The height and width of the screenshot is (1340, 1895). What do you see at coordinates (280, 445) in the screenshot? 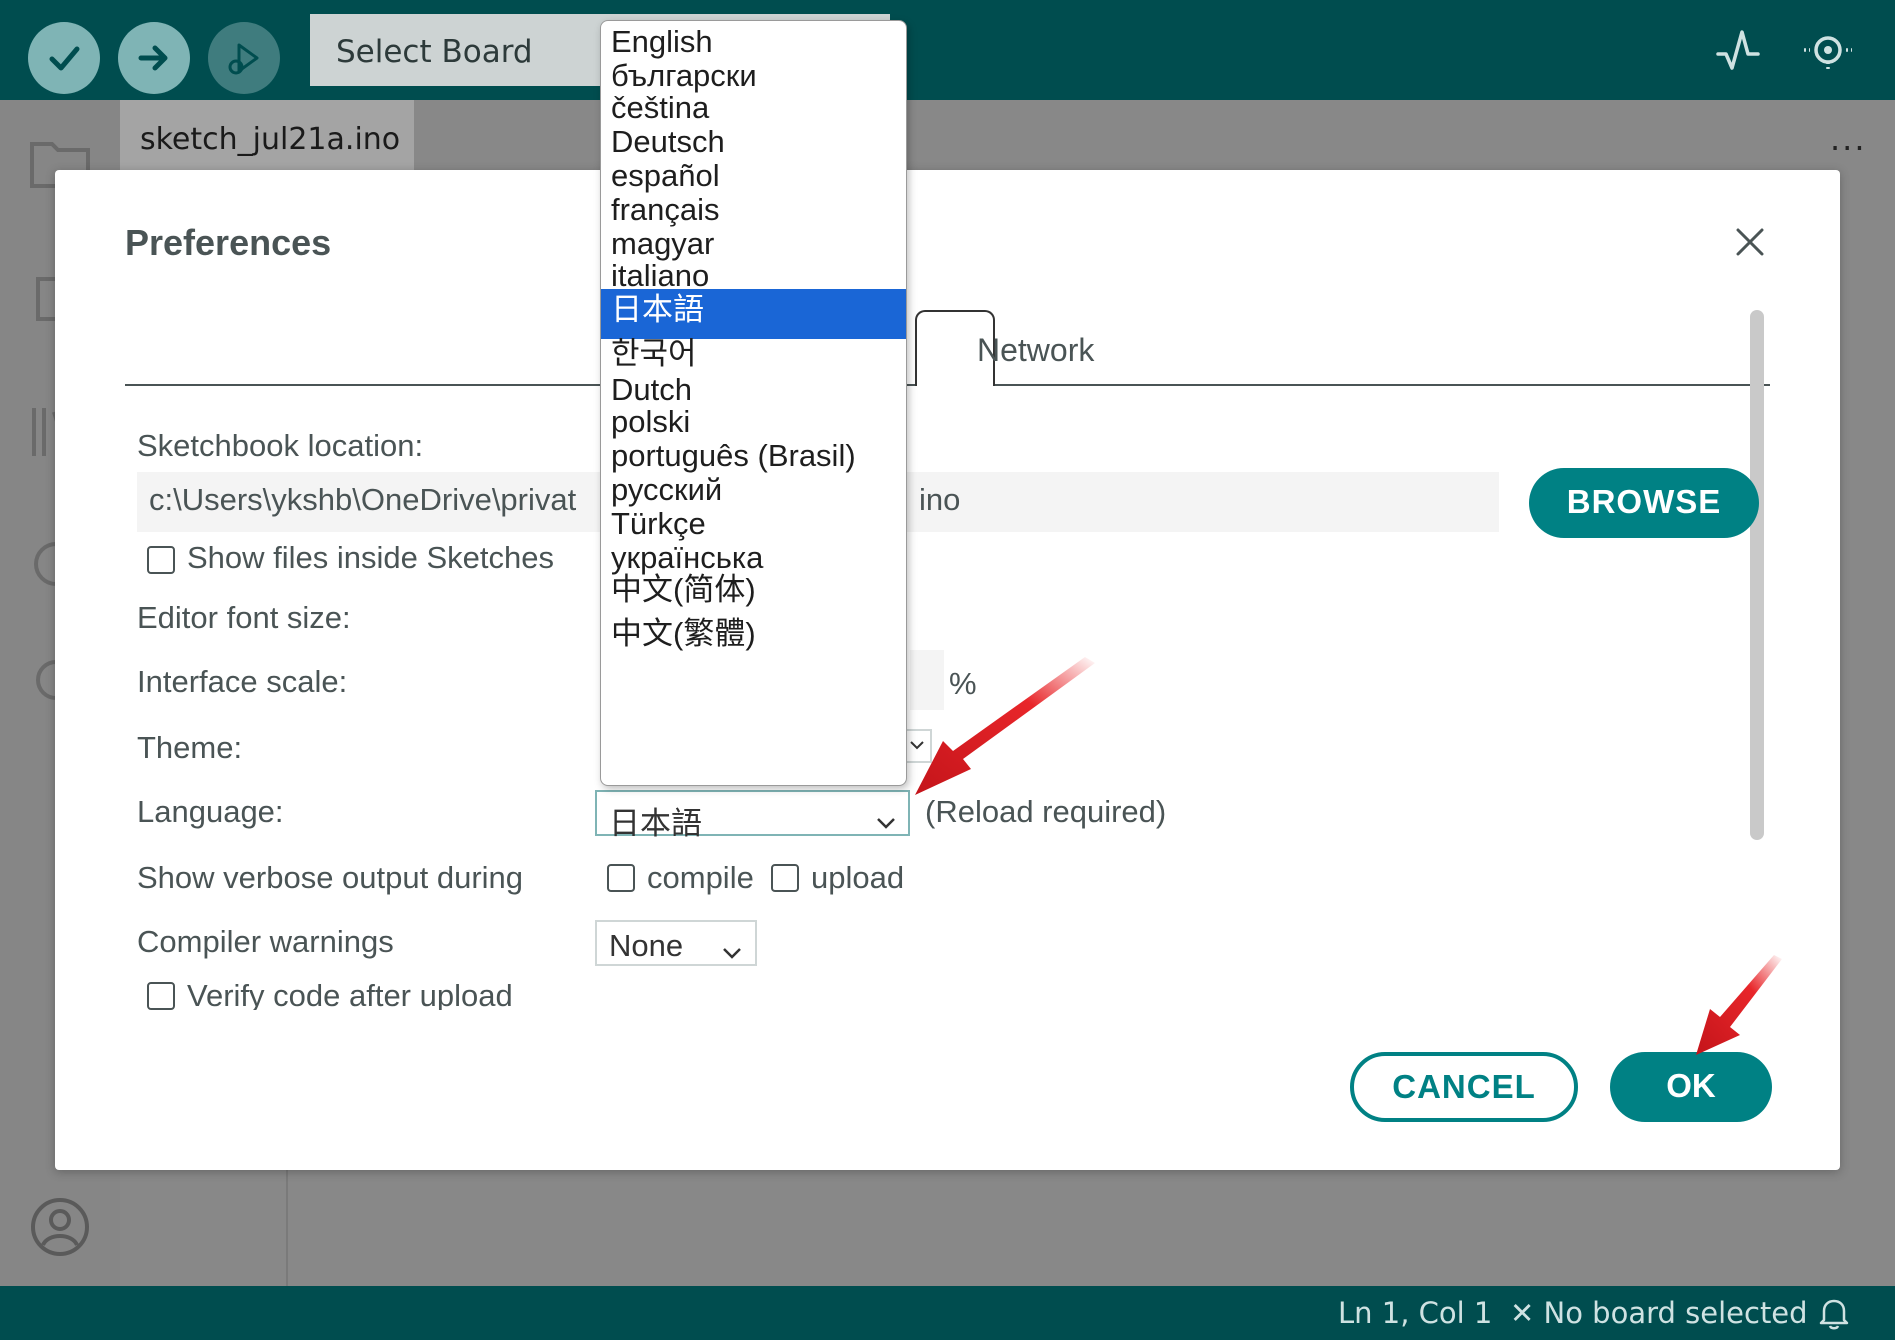
I see `sketchbook-location-label: Sketchbook location:` at bounding box center [280, 445].